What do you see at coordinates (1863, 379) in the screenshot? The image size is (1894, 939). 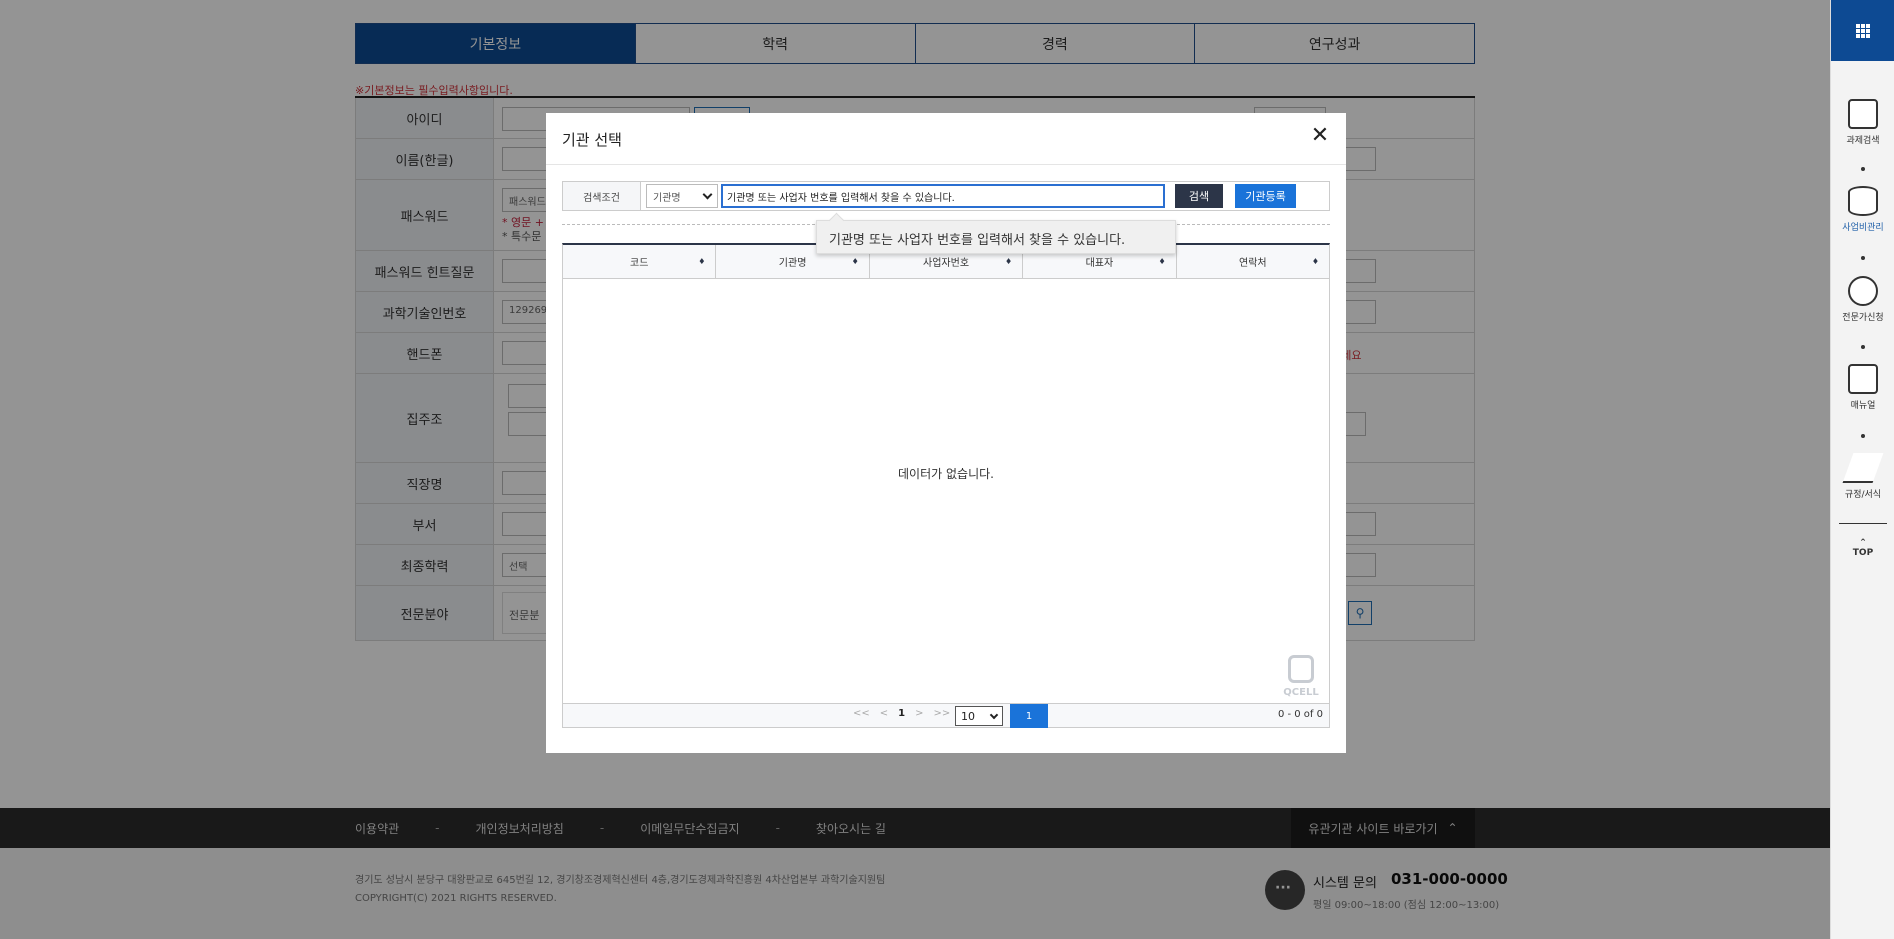 I see `manual-book-icon` at bounding box center [1863, 379].